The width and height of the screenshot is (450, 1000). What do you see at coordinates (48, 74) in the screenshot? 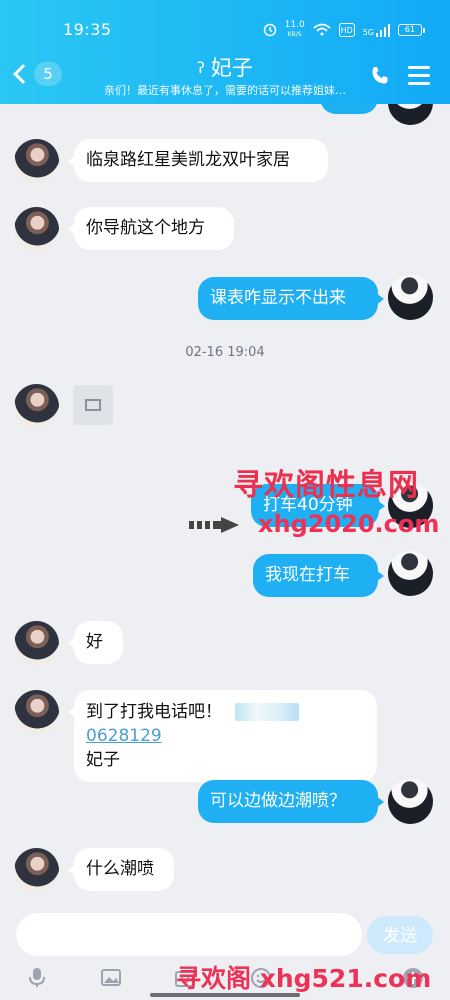
I see `unread-count-badge: 5` at bounding box center [48, 74].